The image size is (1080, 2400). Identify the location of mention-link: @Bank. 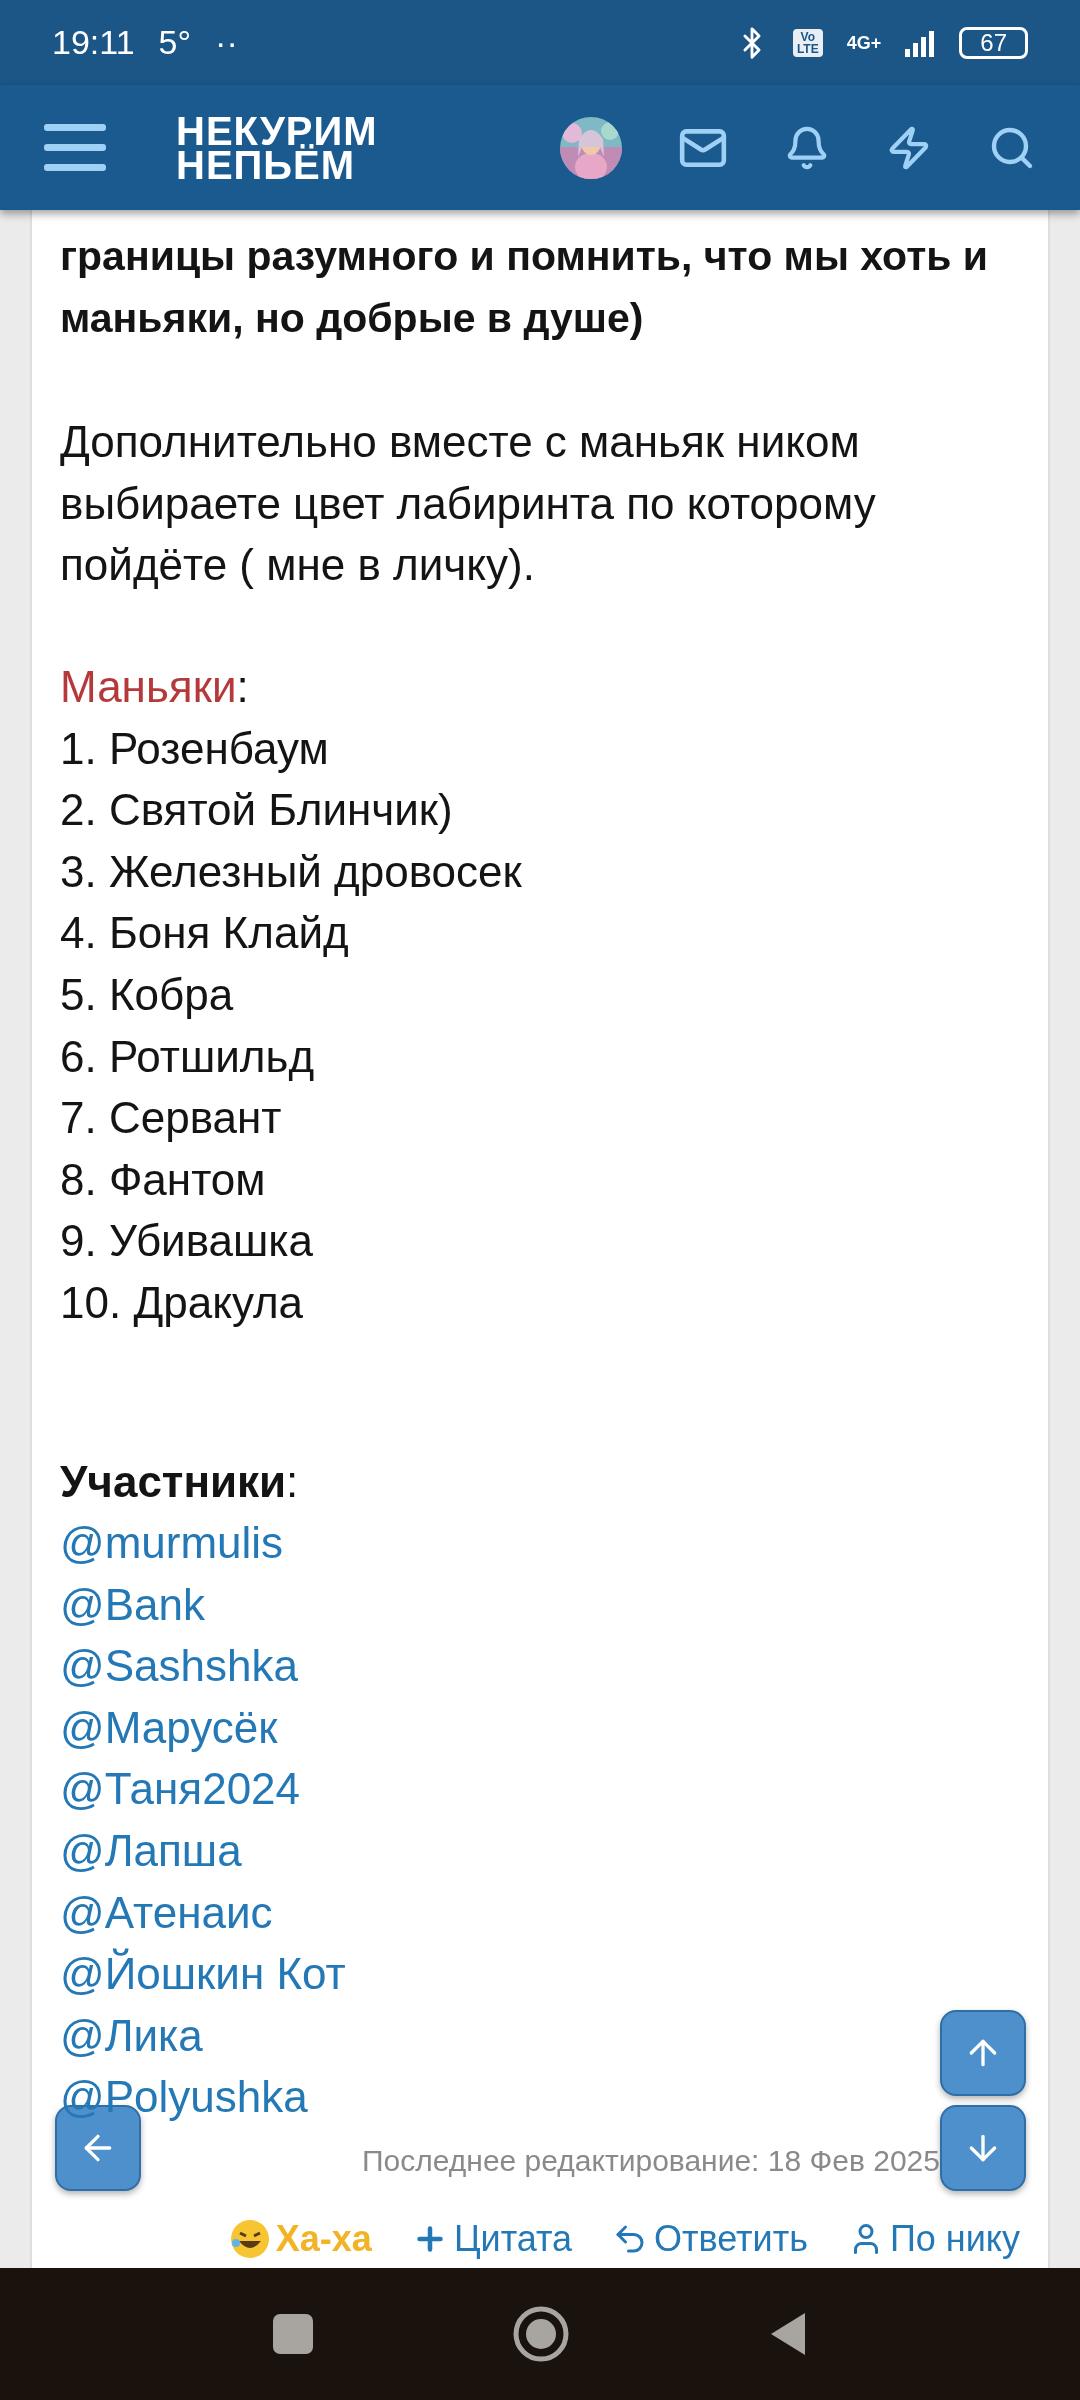
(132, 1604).